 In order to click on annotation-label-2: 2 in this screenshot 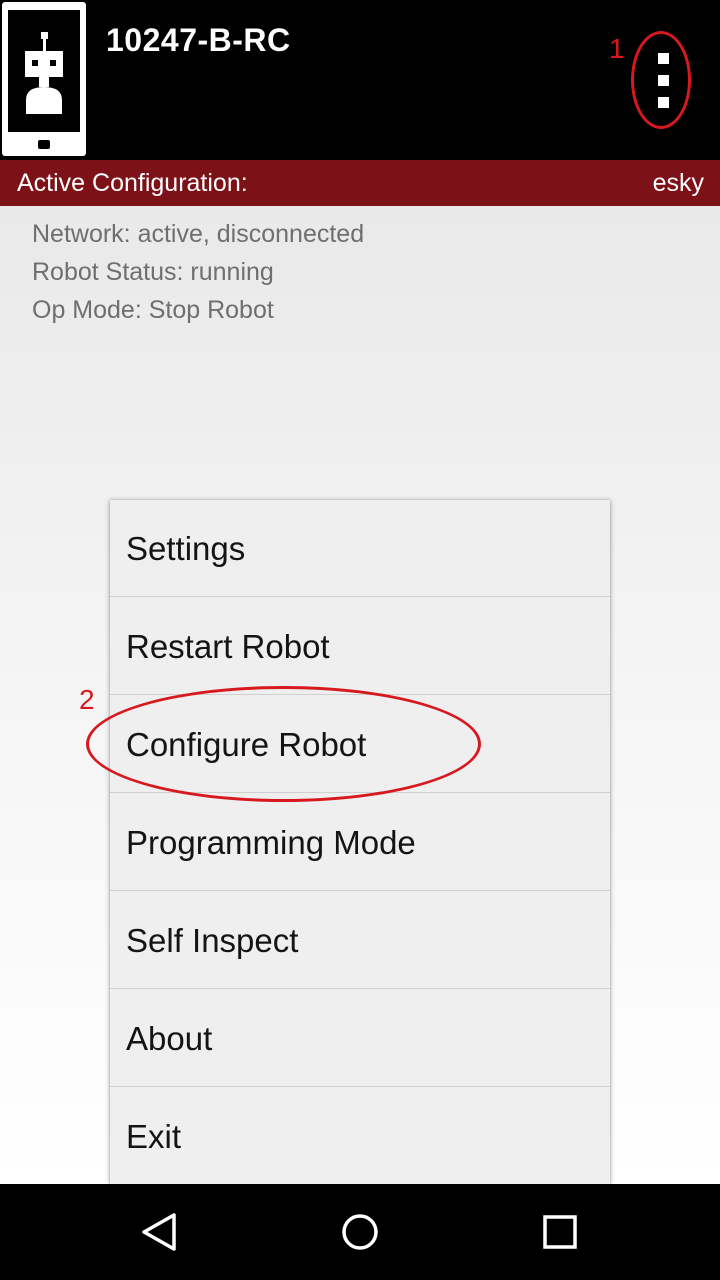, I will do `click(87, 699)`.